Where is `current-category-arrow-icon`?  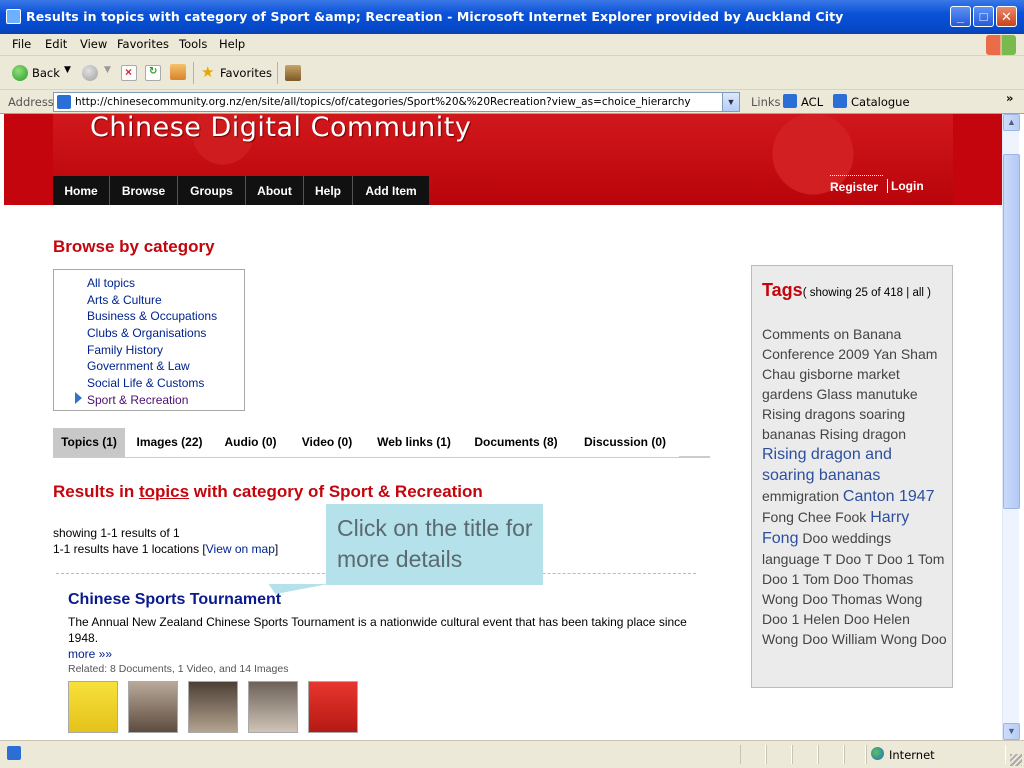
current-category-arrow-icon is located at coordinates (78, 398).